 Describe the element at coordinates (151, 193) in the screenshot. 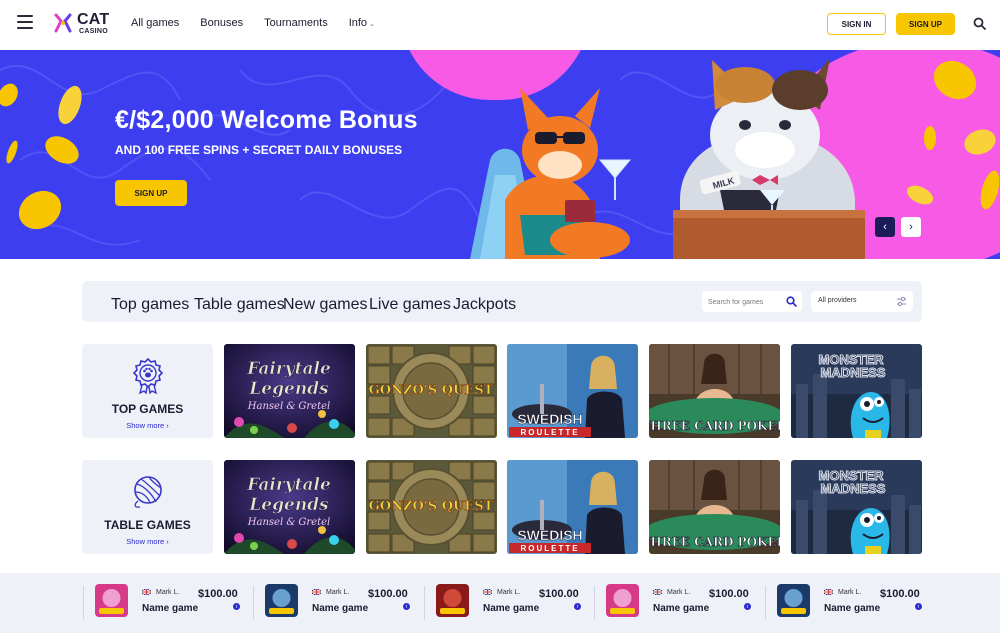

I see `hero-sign-up-button: SIGN UP` at that location.